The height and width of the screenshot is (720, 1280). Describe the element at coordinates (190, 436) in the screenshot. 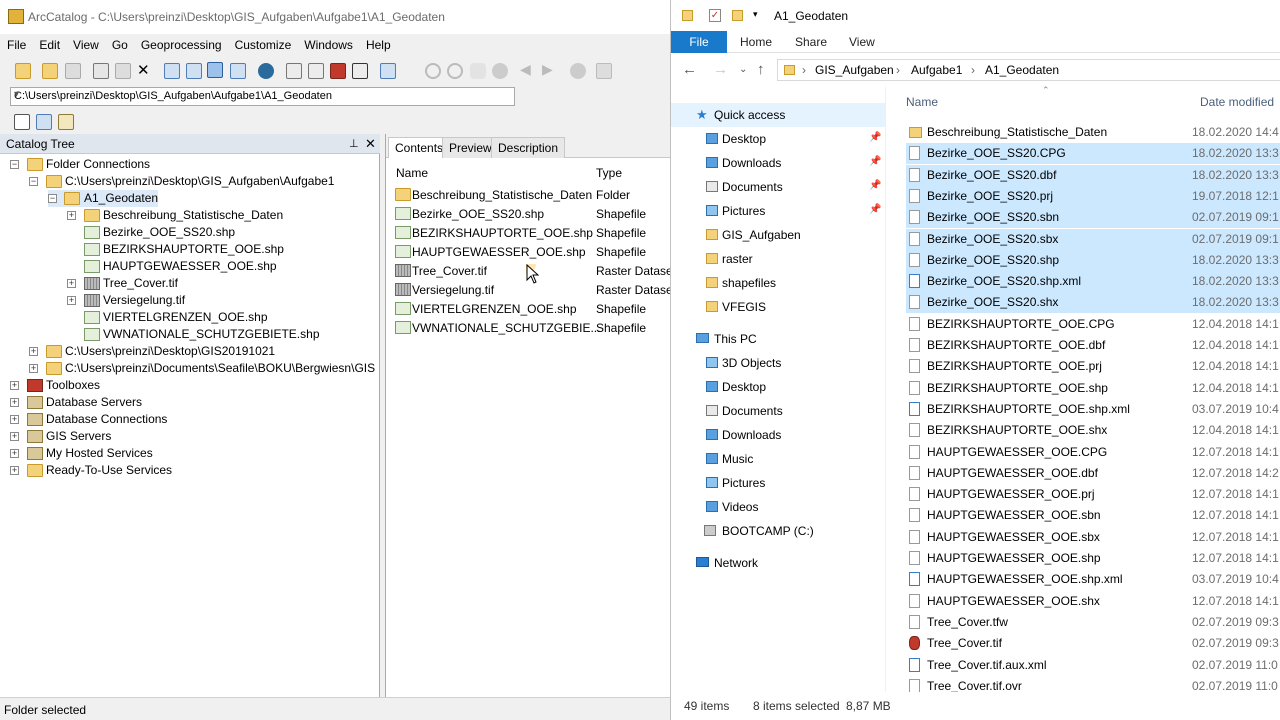

I see `tree-gis-servers: + GIS Servers` at that location.